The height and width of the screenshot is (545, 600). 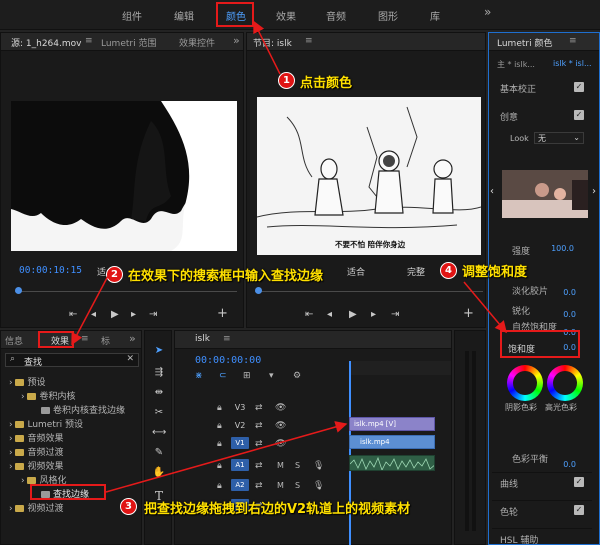 What do you see at coordinates (105, 340) in the screenshot?
I see `tab-markers: 标` at bounding box center [105, 340].